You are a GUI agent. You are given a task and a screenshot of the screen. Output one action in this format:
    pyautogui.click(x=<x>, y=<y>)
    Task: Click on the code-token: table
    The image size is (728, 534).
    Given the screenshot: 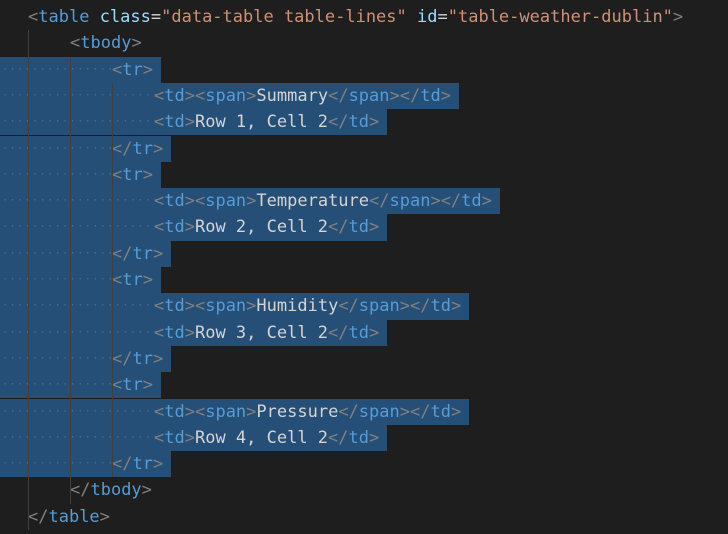 What is the action you would take?
    pyautogui.click(x=74, y=516)
    